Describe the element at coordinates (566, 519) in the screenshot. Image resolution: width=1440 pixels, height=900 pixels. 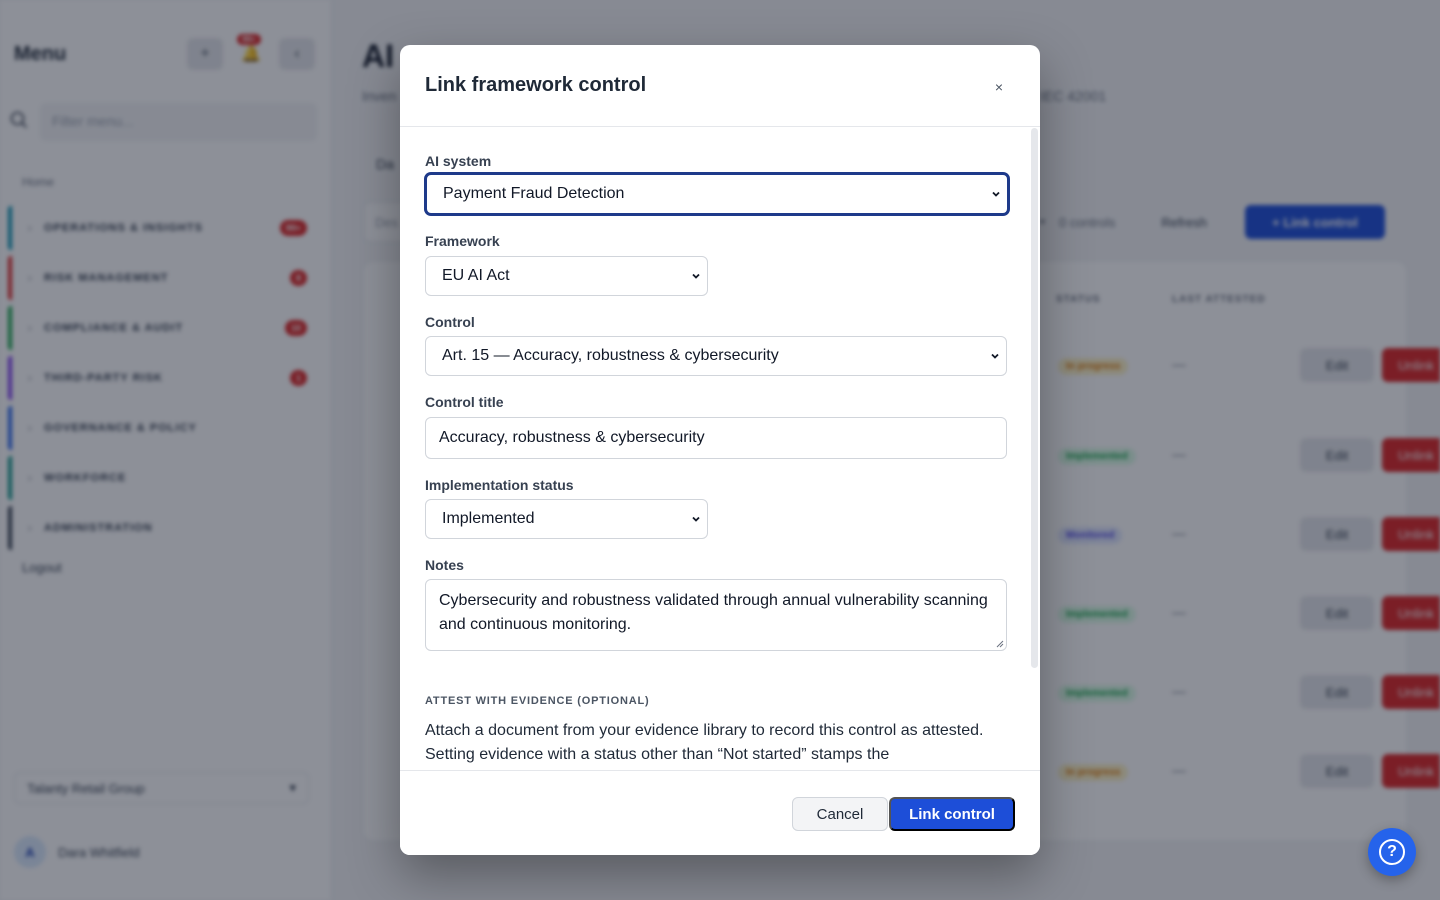
I see `implementation-status-select: Implemented` at that location.